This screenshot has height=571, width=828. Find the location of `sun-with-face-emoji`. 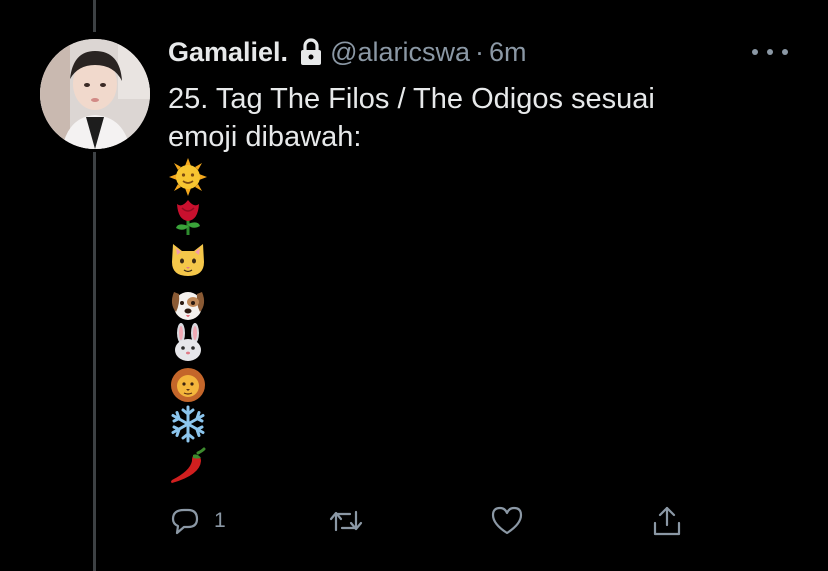

sun-with-face-emoji is located at coordinates (188, 177).